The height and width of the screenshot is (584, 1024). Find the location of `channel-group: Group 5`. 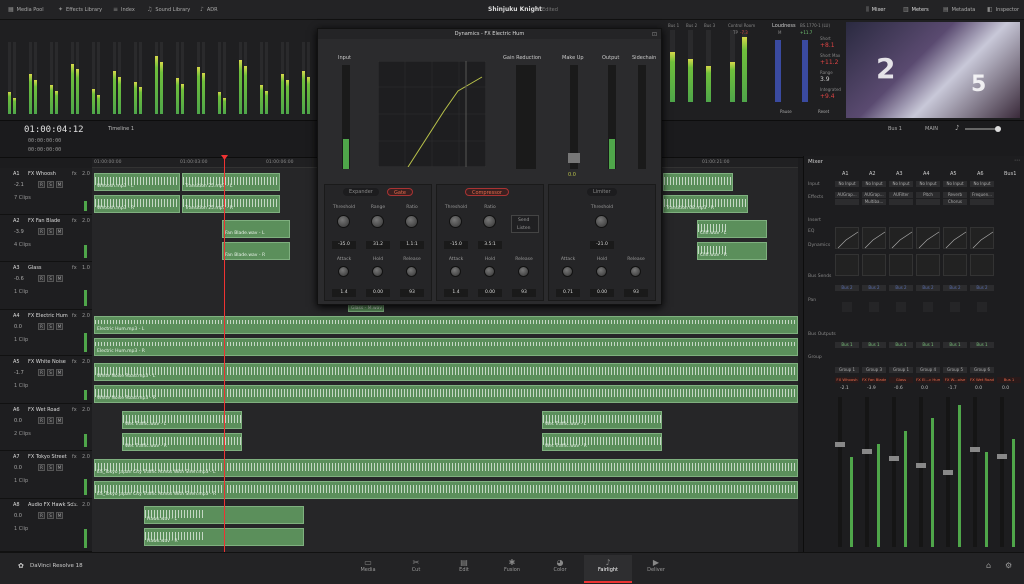

channel-group: Group 5 is located at coordinates (955, 370).